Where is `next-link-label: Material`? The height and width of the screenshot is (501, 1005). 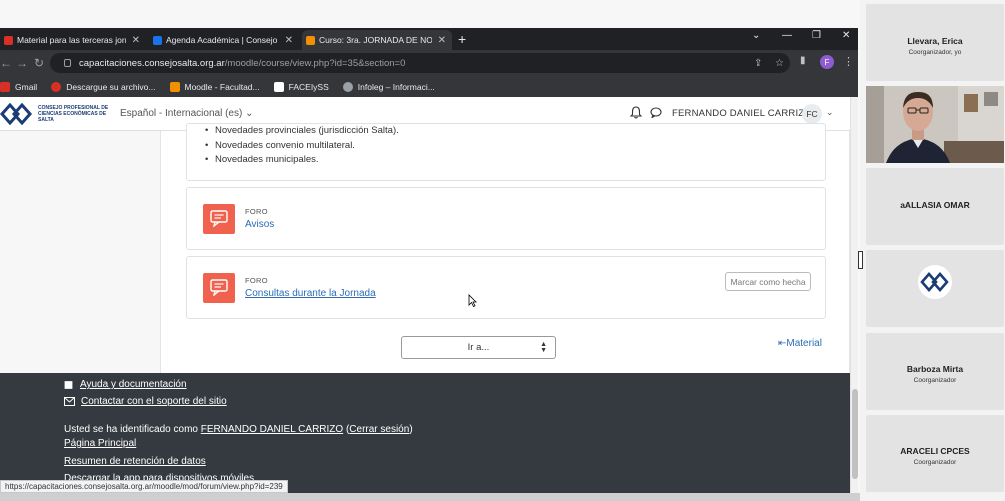 next-link-label: Material is located at coordinates (804, 343).